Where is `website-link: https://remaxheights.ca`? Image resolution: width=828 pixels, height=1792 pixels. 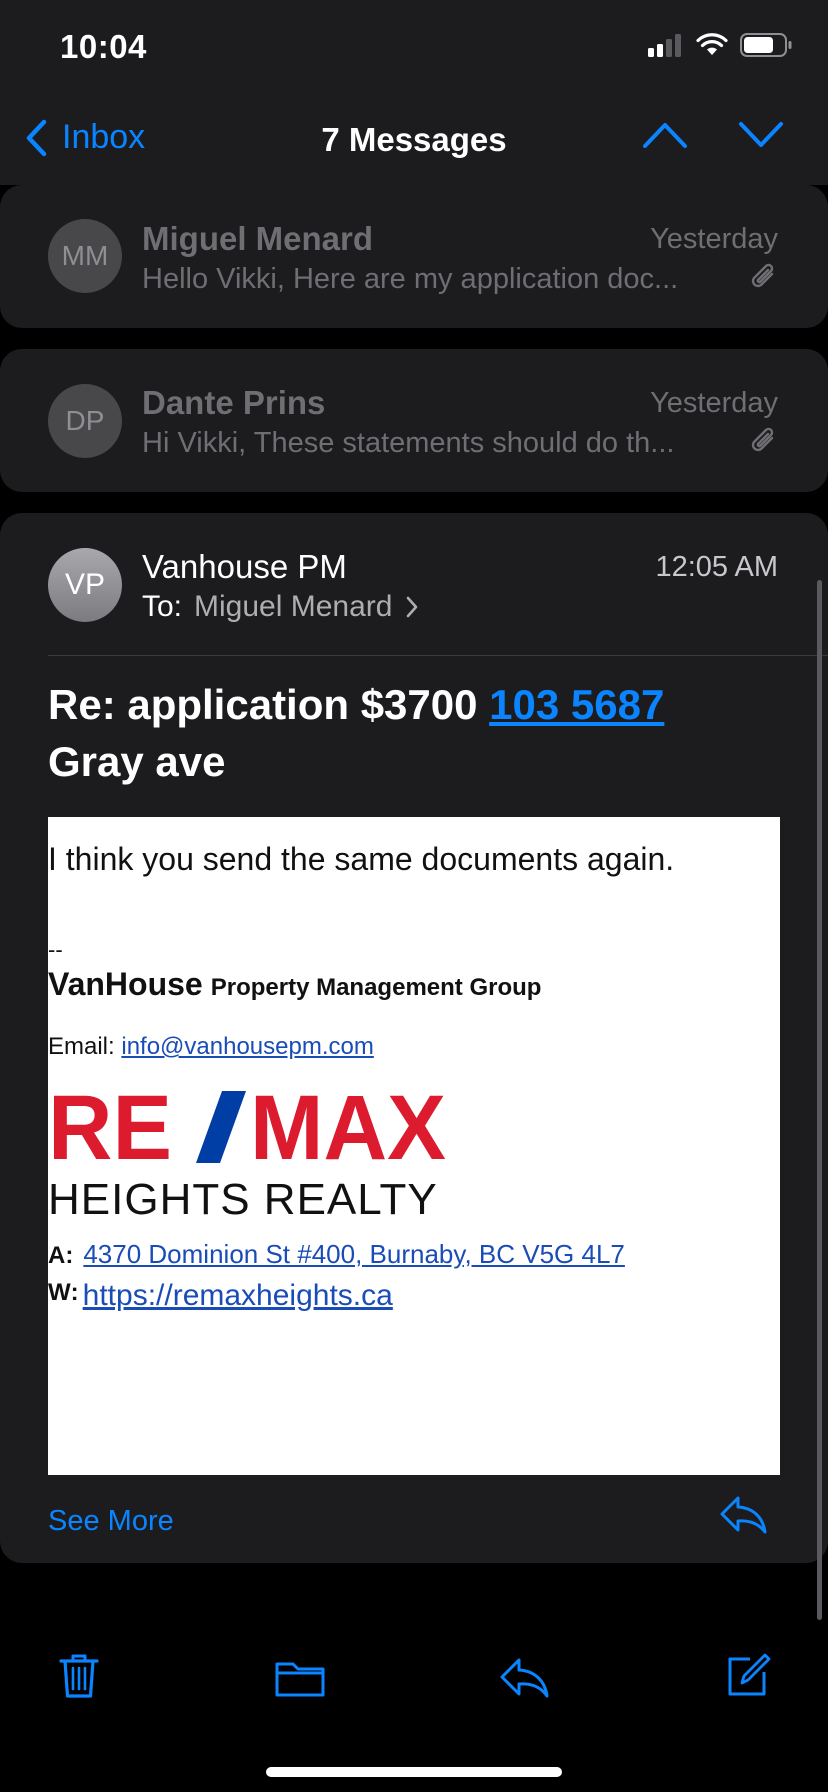 website-link: https://remaxheights.ca is located at coordinates (238, 1295).